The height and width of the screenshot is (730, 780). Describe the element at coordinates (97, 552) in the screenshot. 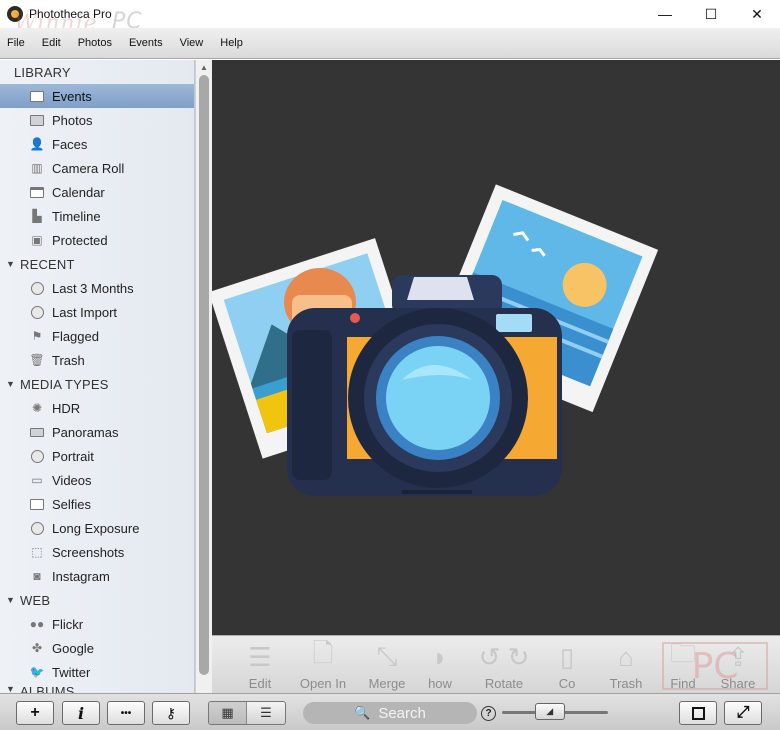

I see `sidebar-item-screenshots: ⬚ Screenshots` at that location.